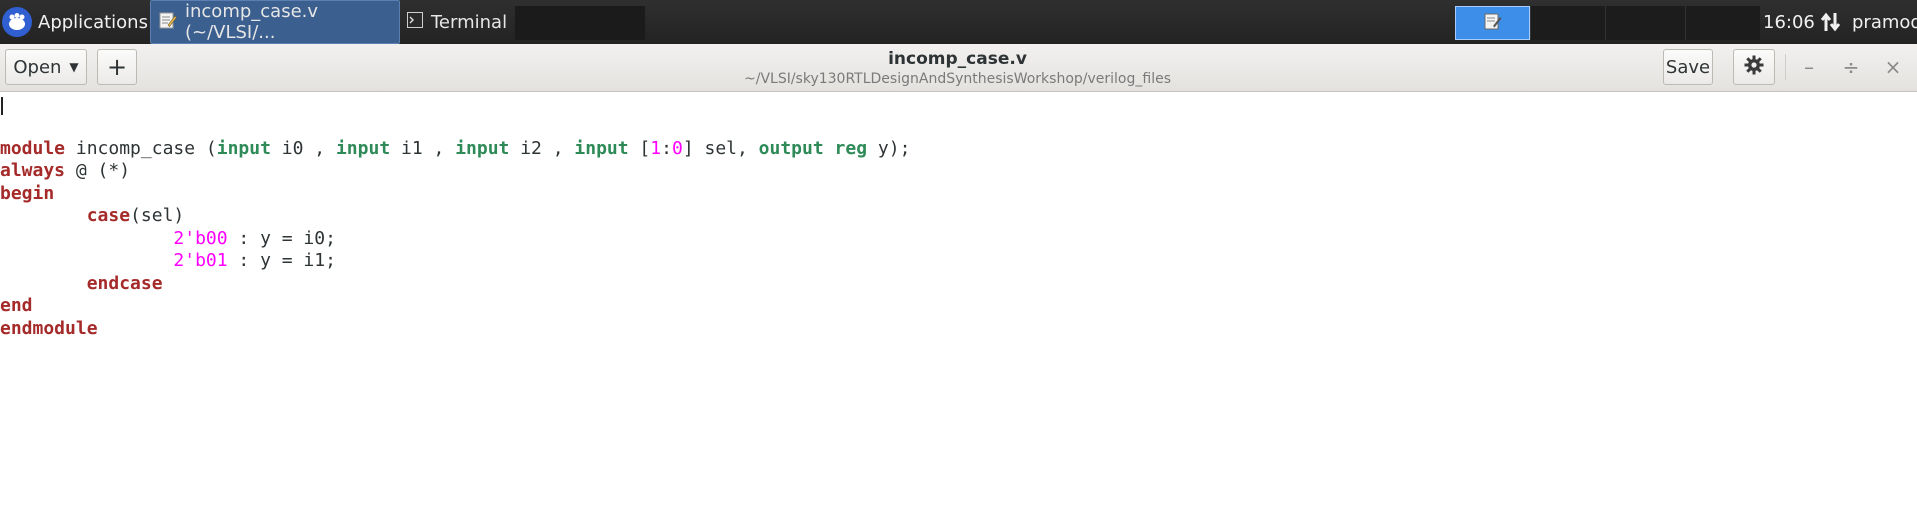 This screenshot has width=1917, height=518. I want to click on minimize-button: –, so click(1809, 67).